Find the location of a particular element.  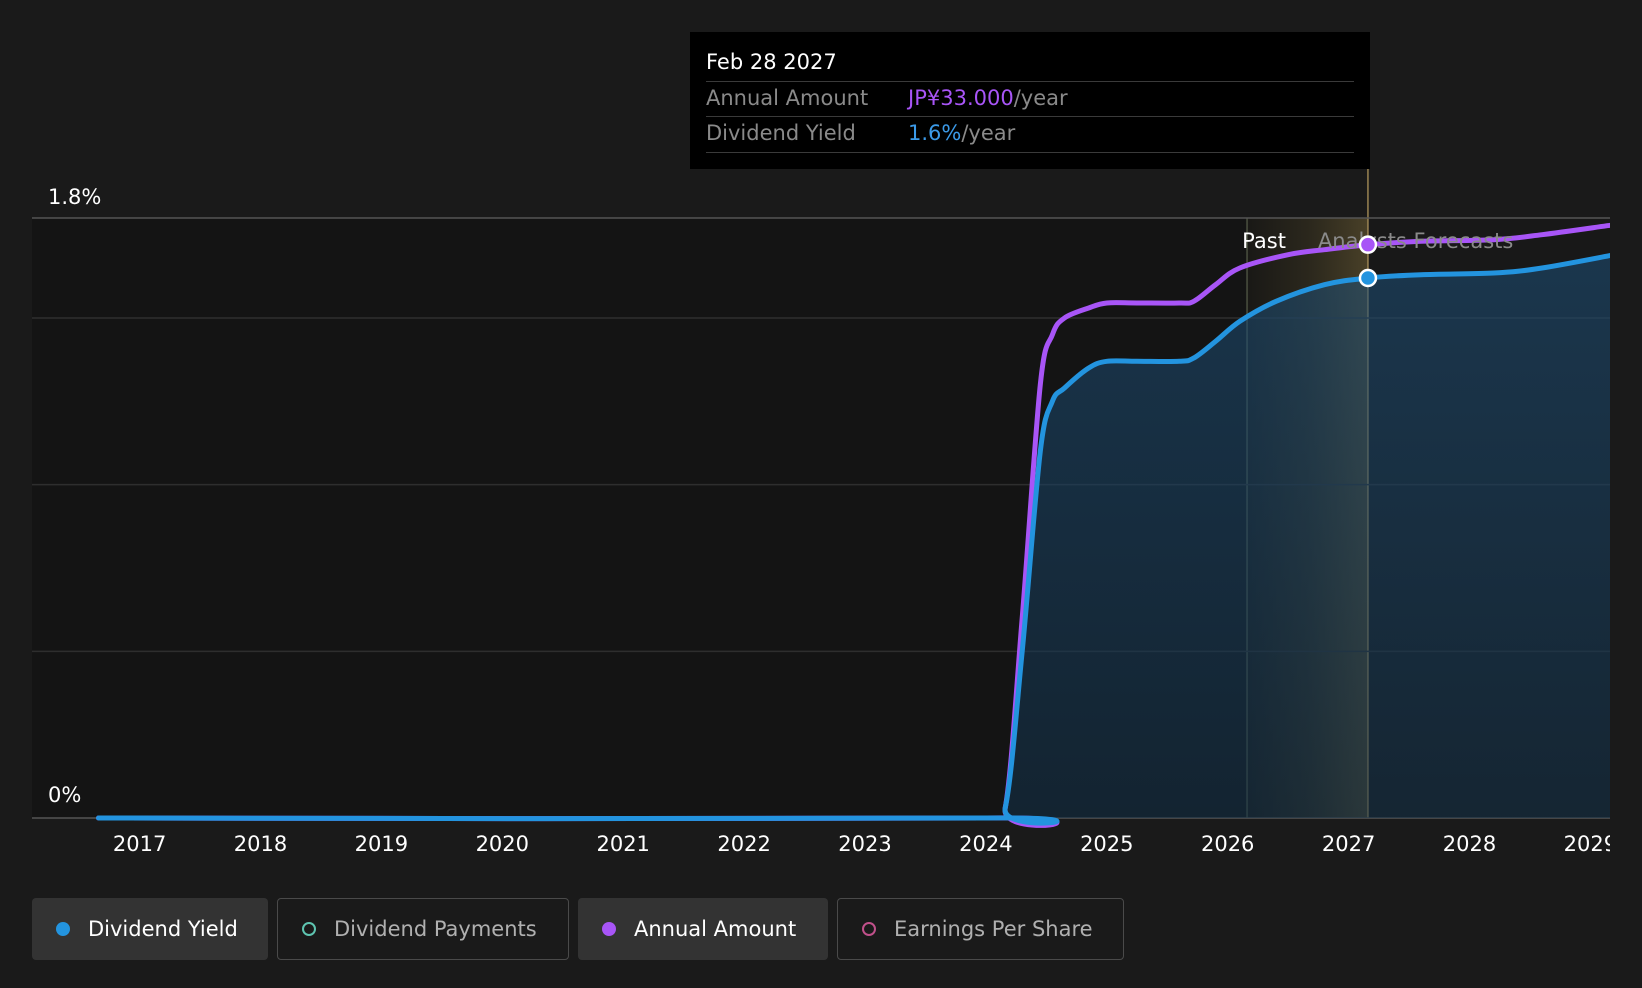

tooltip-label: Dividend Yield is located at coordinates (781, 133).